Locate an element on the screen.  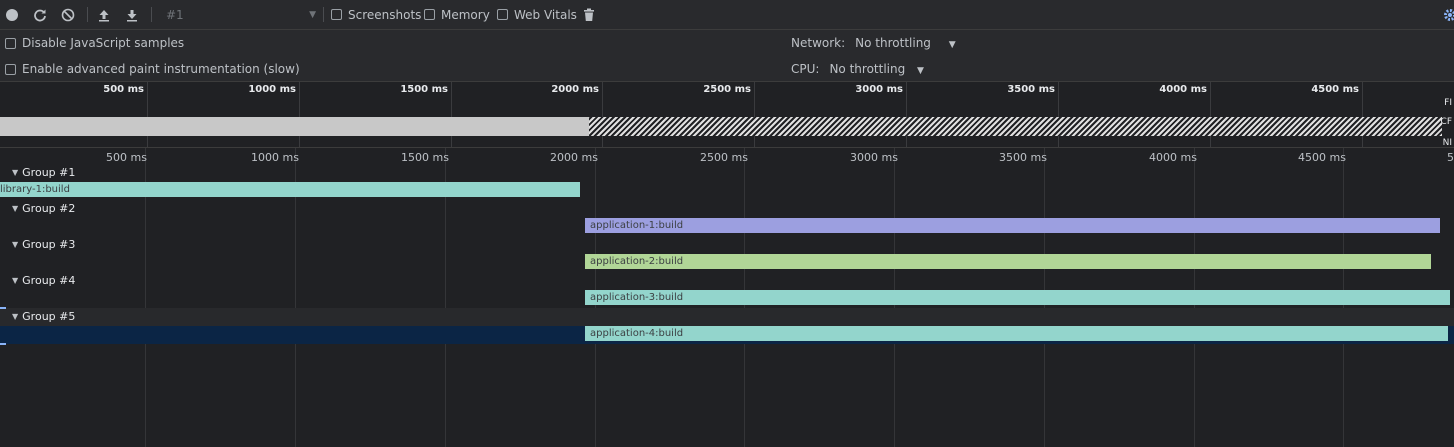
ruler-tick-label: 5 is located at coordinates (1450, 157).